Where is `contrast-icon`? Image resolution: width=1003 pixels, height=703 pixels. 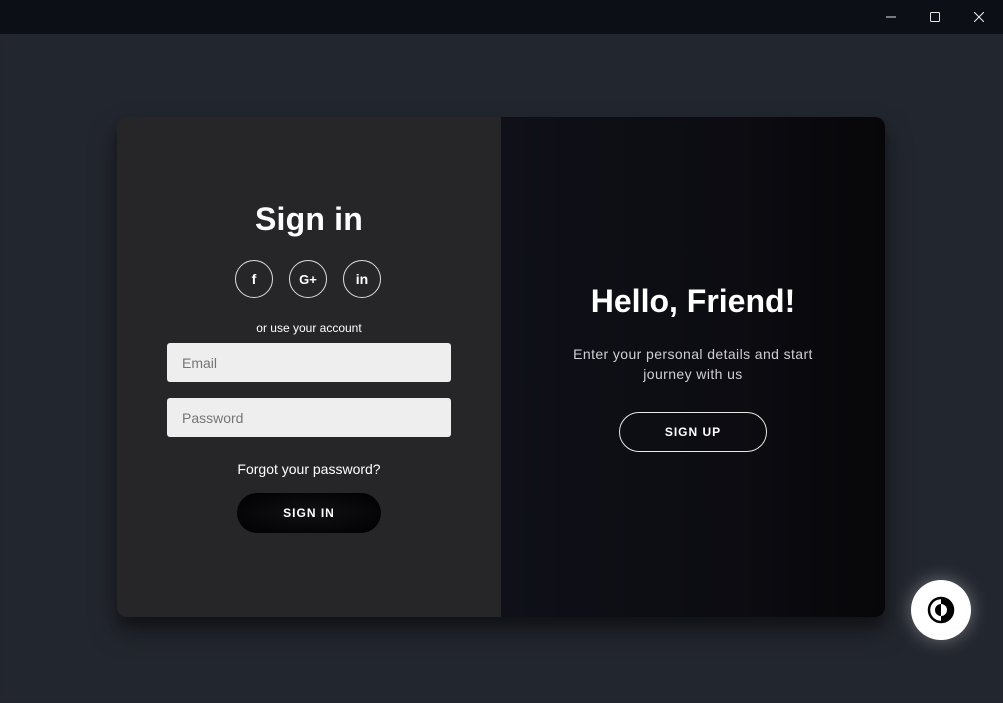
contrast-icon is located at coordinates (941, 610).